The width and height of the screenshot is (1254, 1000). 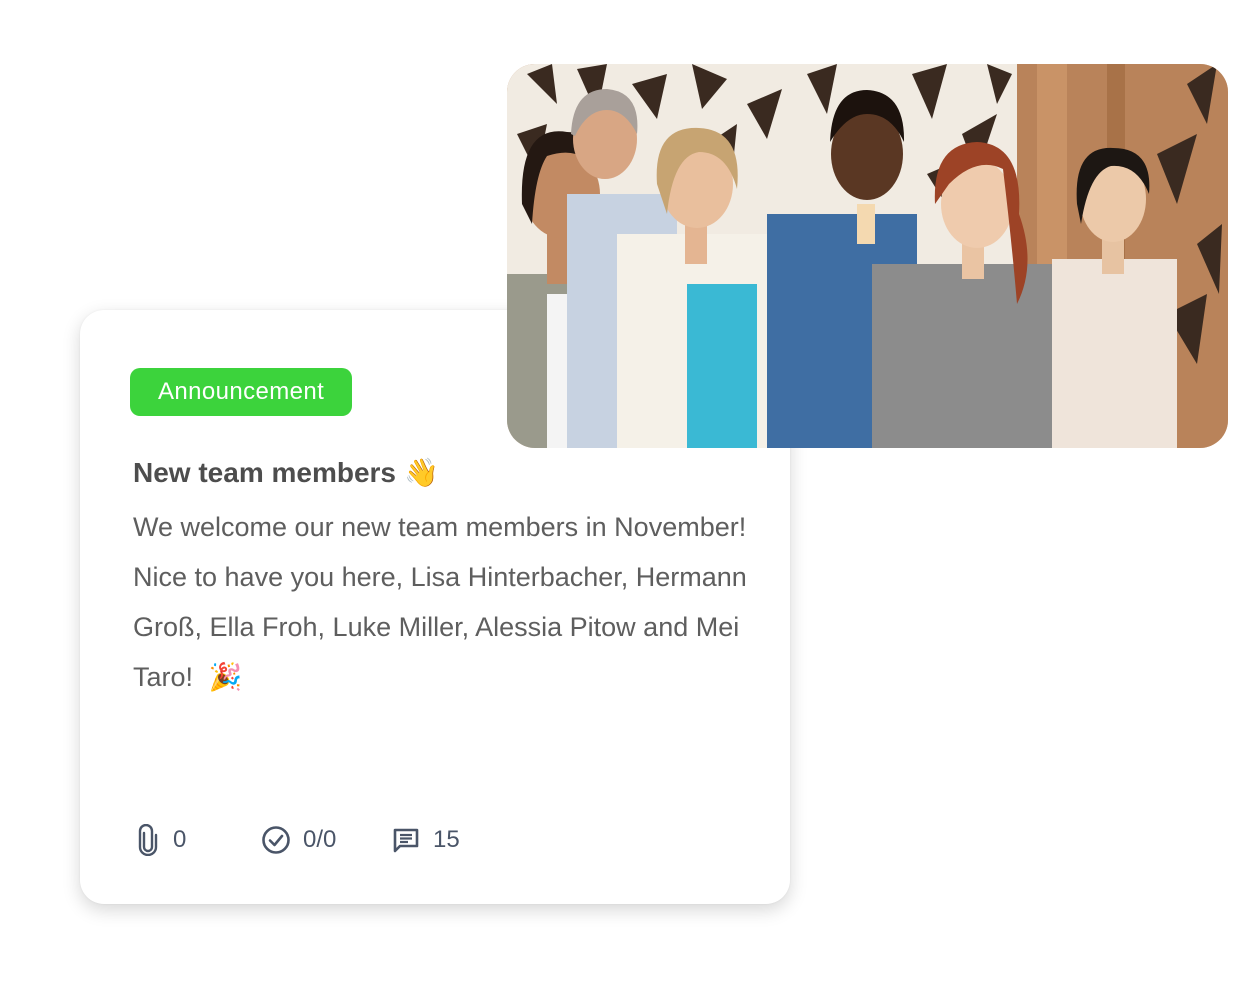 I want to click on waving-hand-emoji: 👋, so click(x=421, y=472).